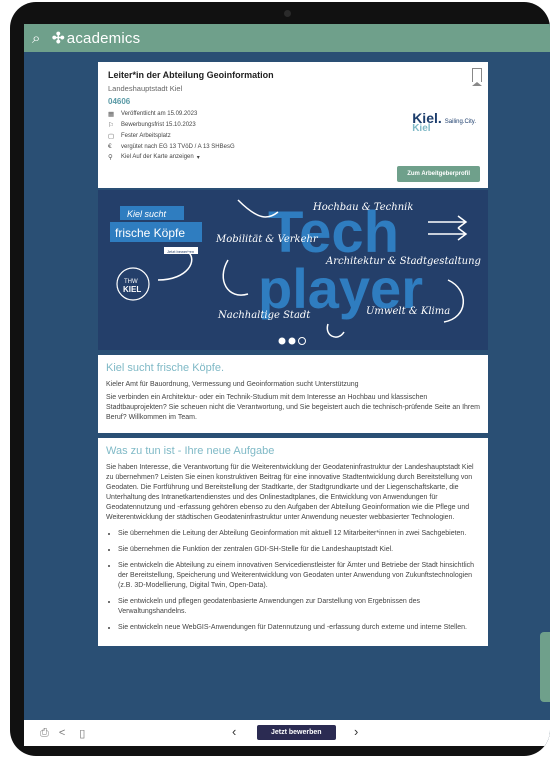  I want to click on banner-topic-architektur: Architektur & Stadtgestaltung, so click(403, 261).